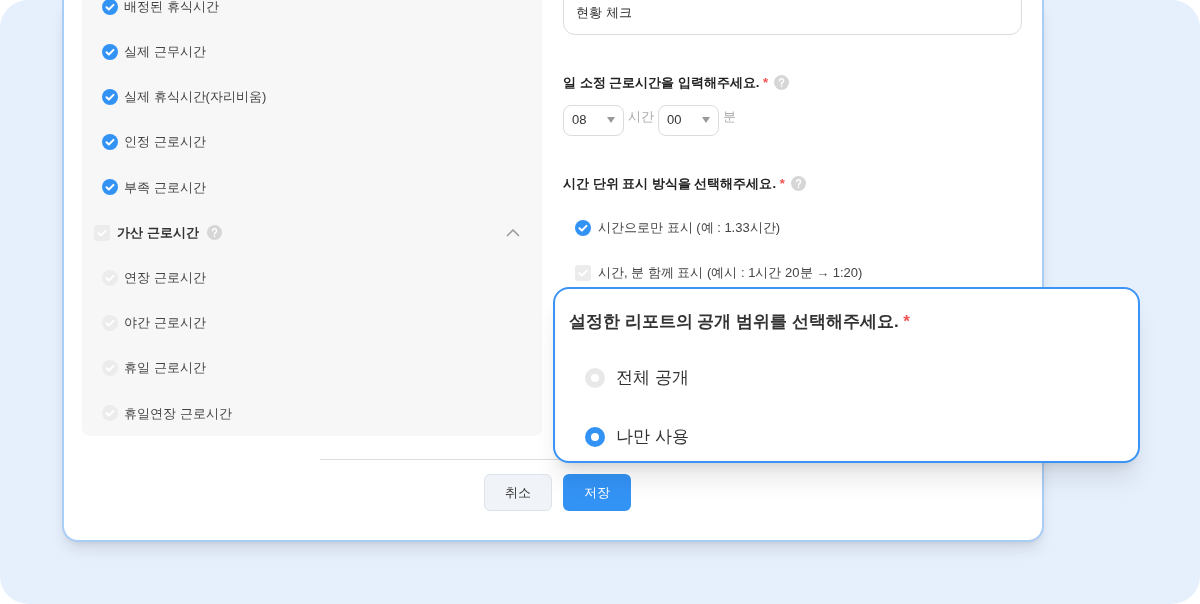 The height and width of the screenshot is (604, 1200). What do you see at coordinates (165, 52) in the screenshot?
I see `item-label: 실제 근무시간` at bounding box center [165, 52].